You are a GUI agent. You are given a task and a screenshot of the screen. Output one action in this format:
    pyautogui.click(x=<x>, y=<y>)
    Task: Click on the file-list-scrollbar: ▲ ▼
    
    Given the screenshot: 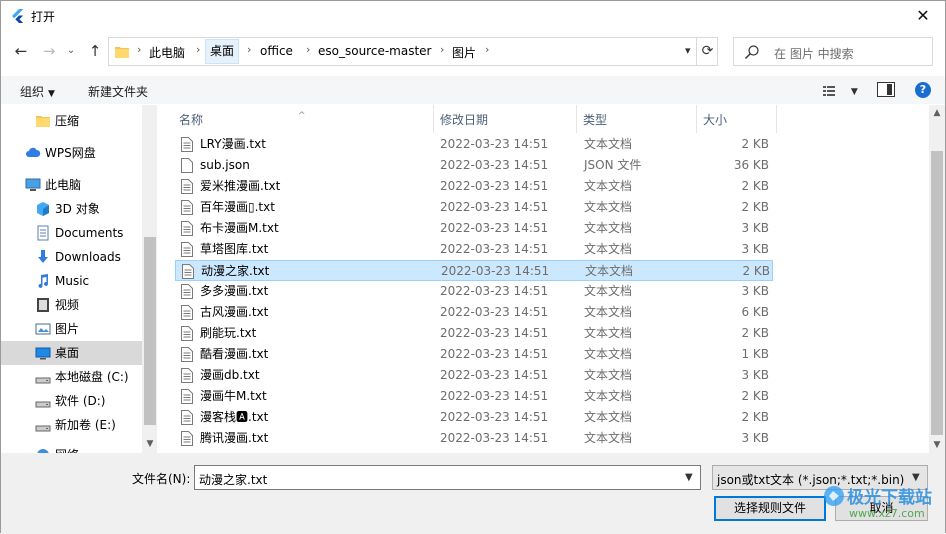 What is the action you would take?
    pyautogui.click(x=937, y=279)
    